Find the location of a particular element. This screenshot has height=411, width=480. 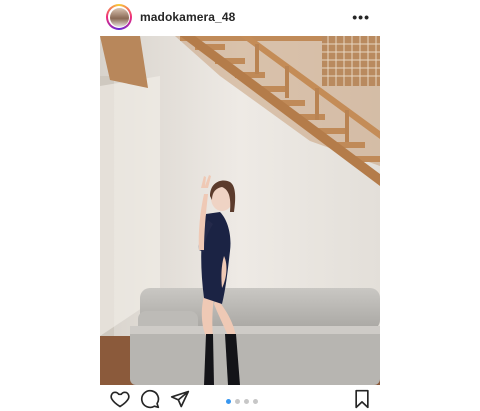

avatar-image is located at coordinates (119, 17).